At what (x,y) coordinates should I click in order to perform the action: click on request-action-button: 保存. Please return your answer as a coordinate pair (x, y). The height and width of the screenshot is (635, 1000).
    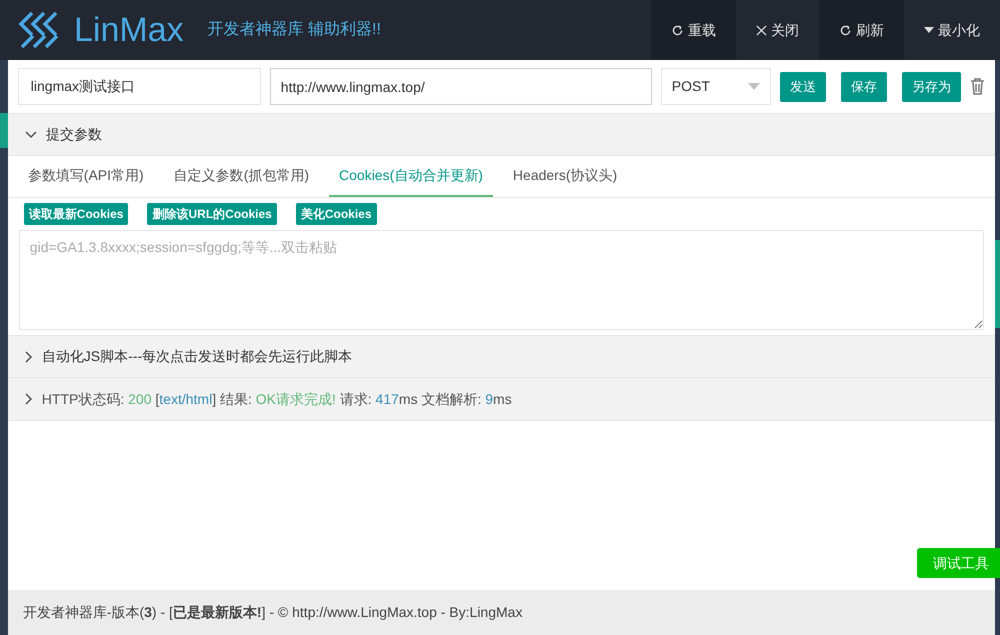
    Looking at the image, I should click on (863, 87).